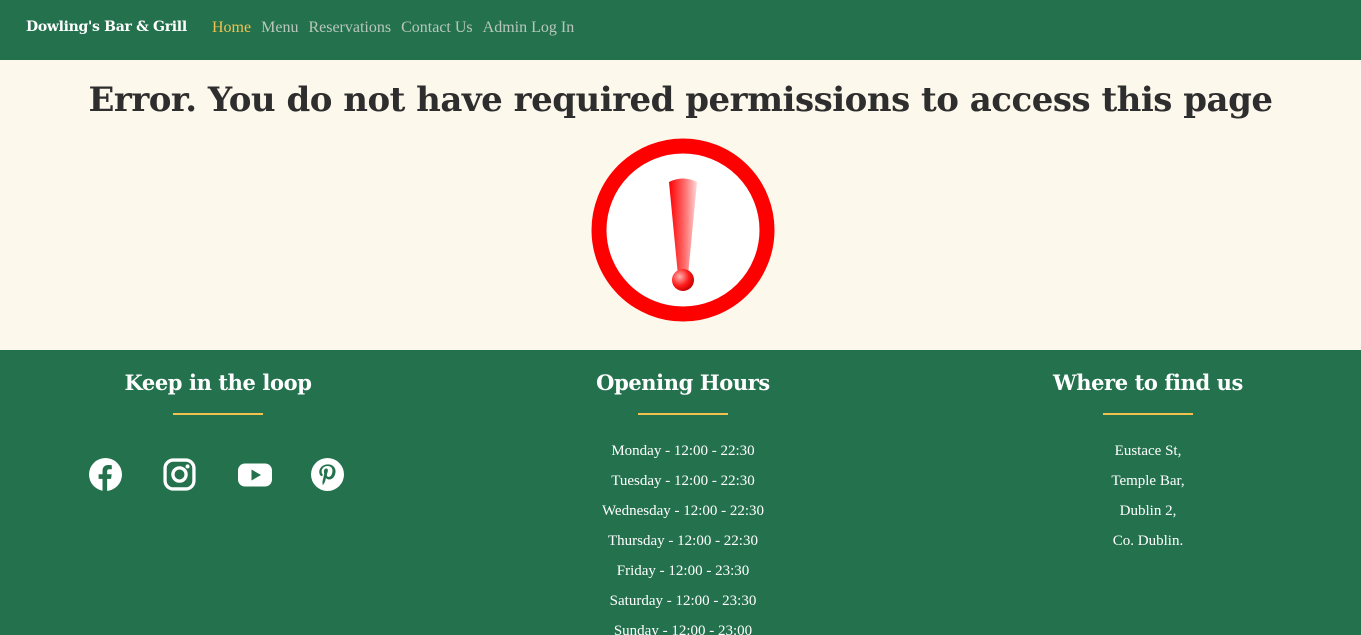 This screenshot has width=1361, height=635. Describe the element at coordinates (683, 511) in the screenshot. I see `hours-line: Wednesday - 12:00 - 22:30` at that location.